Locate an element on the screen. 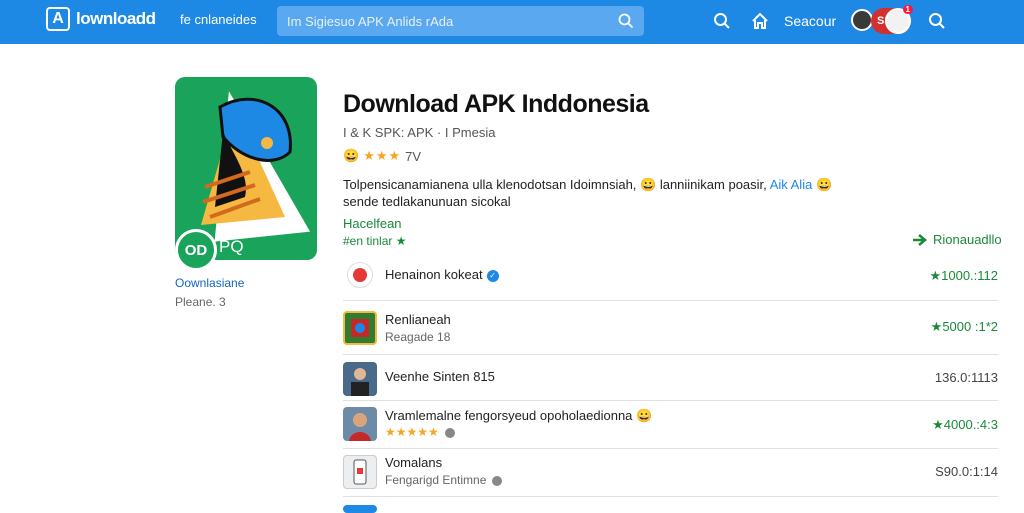  item-meta: Reagade 18 is located at coordinates (418, 337).